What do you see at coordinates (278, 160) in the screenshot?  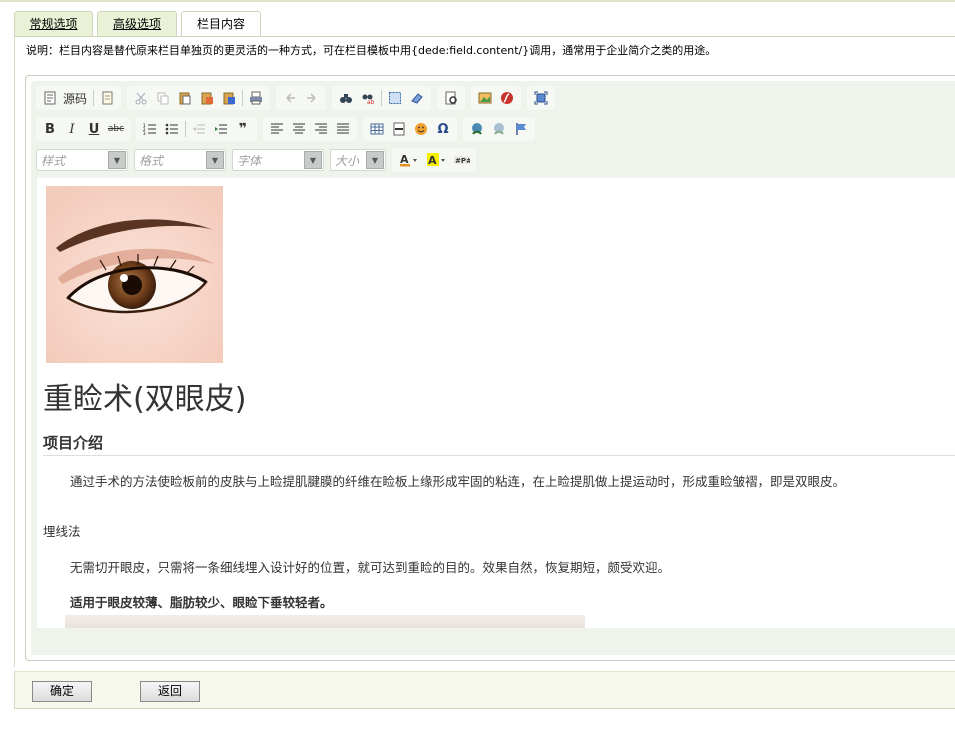 I see `font-select: 字体 ▼` at bounding box center [278, 160].